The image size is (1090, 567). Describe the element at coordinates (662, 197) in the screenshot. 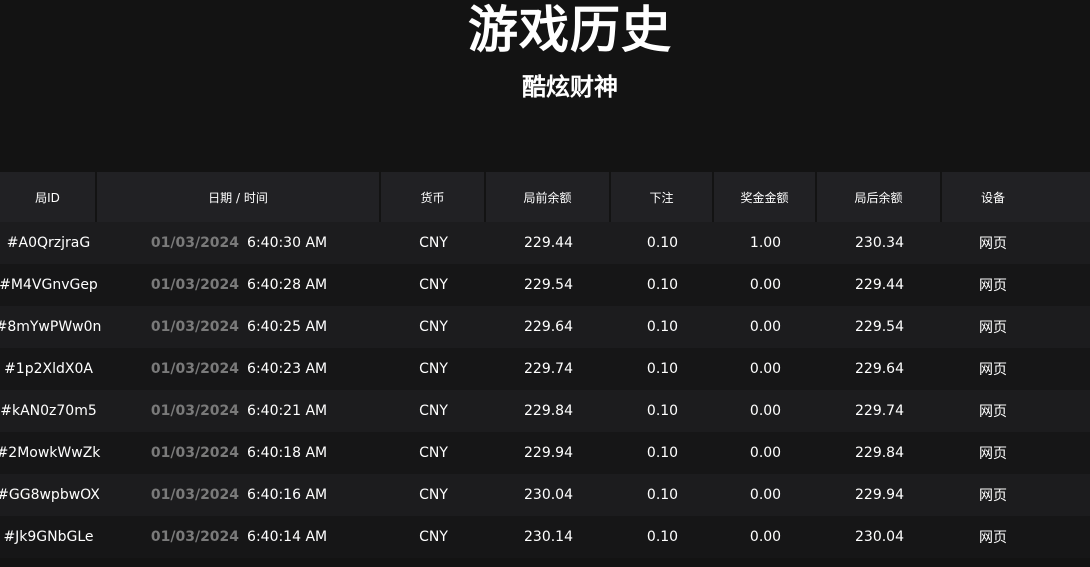

I see `header-bet: 下注` at that location.